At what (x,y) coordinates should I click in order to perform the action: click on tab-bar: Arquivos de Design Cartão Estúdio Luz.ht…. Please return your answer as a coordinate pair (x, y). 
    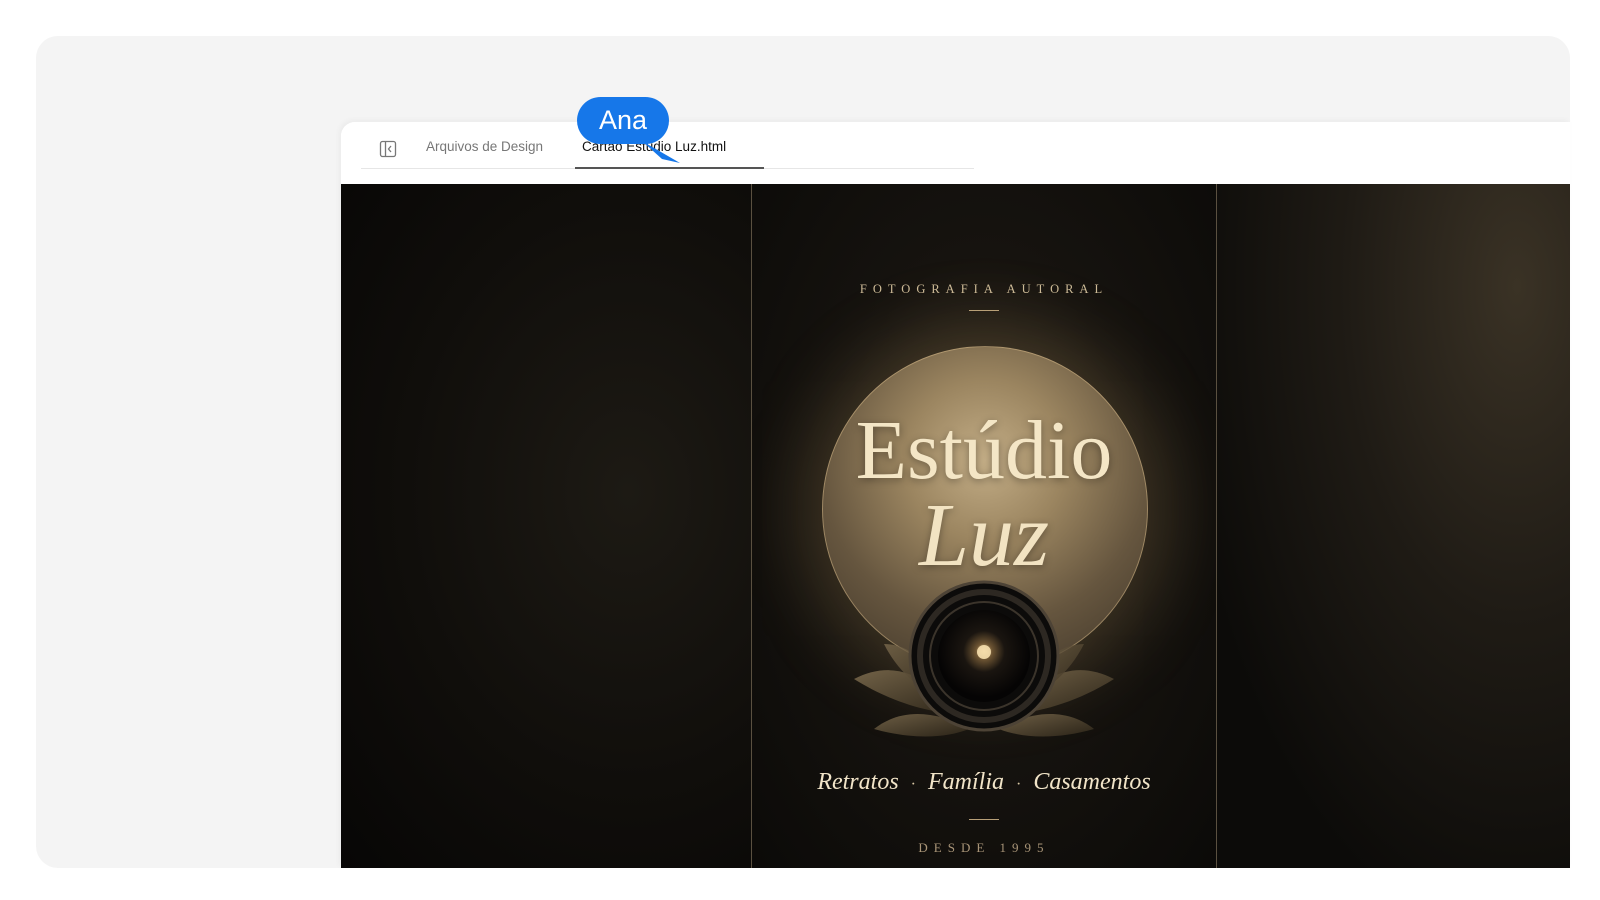
    Looking at the image, I should click on (955, 153).